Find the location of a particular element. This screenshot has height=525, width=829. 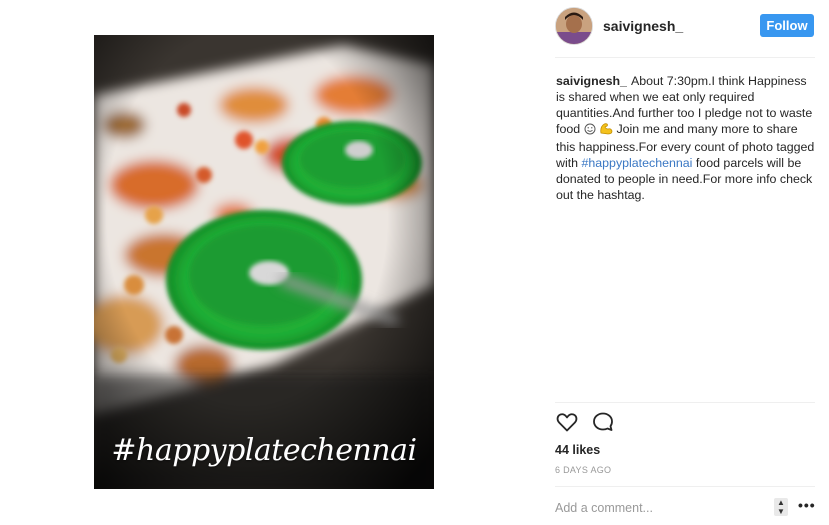

avatar-image is located at coordinates (574, 26).